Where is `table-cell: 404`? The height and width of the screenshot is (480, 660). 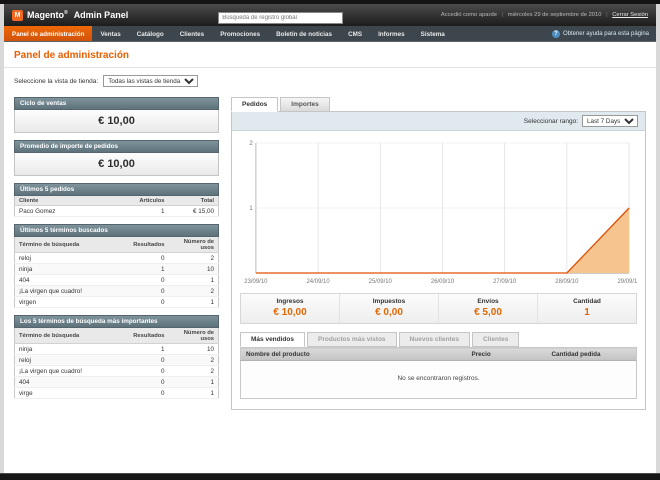 table-cell: 404 is located at coordinates (71, 382).